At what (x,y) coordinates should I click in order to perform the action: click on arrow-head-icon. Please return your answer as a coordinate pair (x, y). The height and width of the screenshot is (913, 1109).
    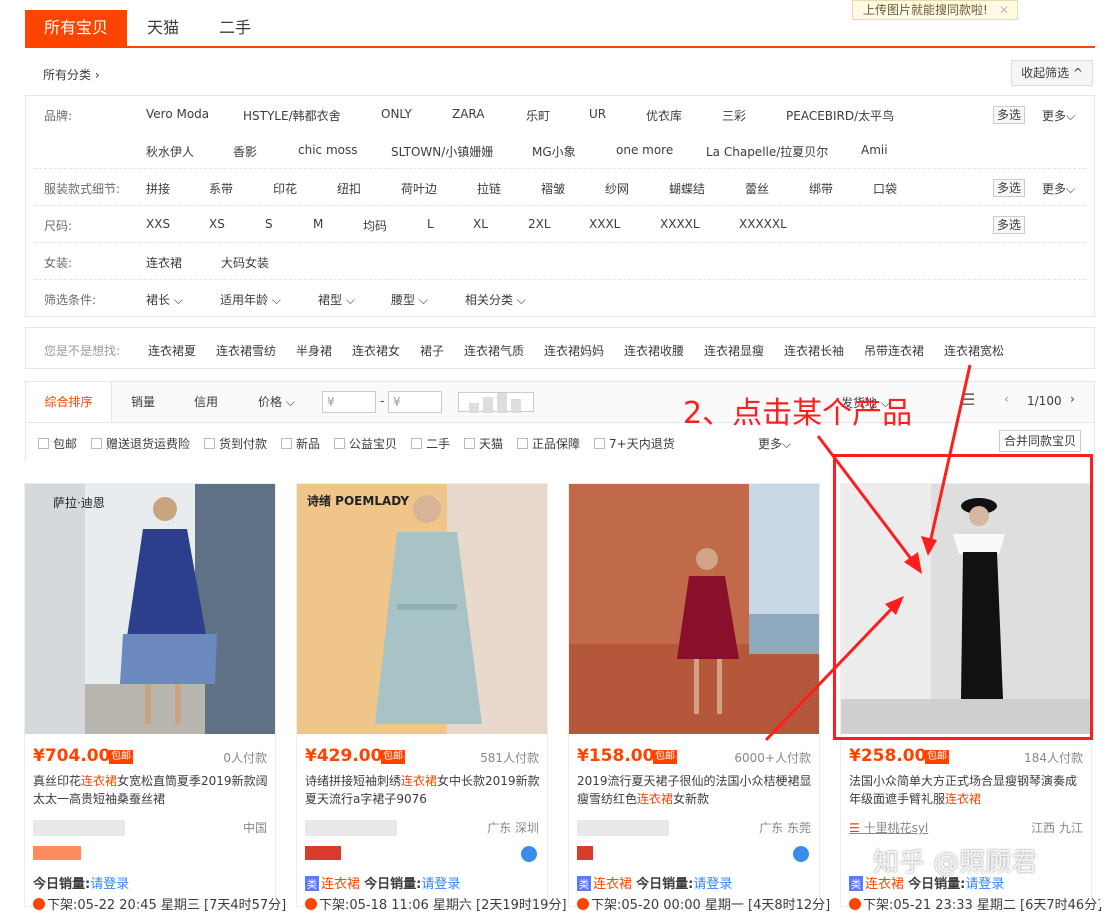
    Looking at the image, I should click on (929, 546).